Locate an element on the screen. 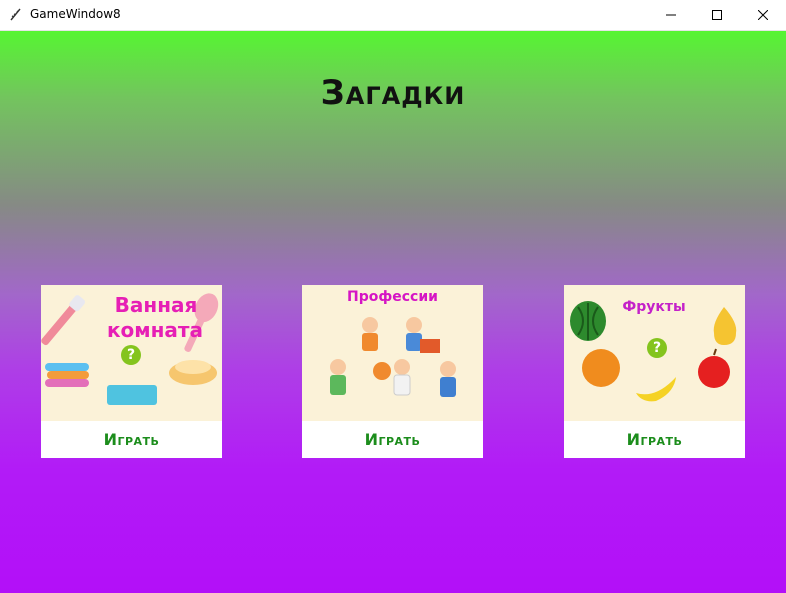  close-button is located at coordinates (763, 15).